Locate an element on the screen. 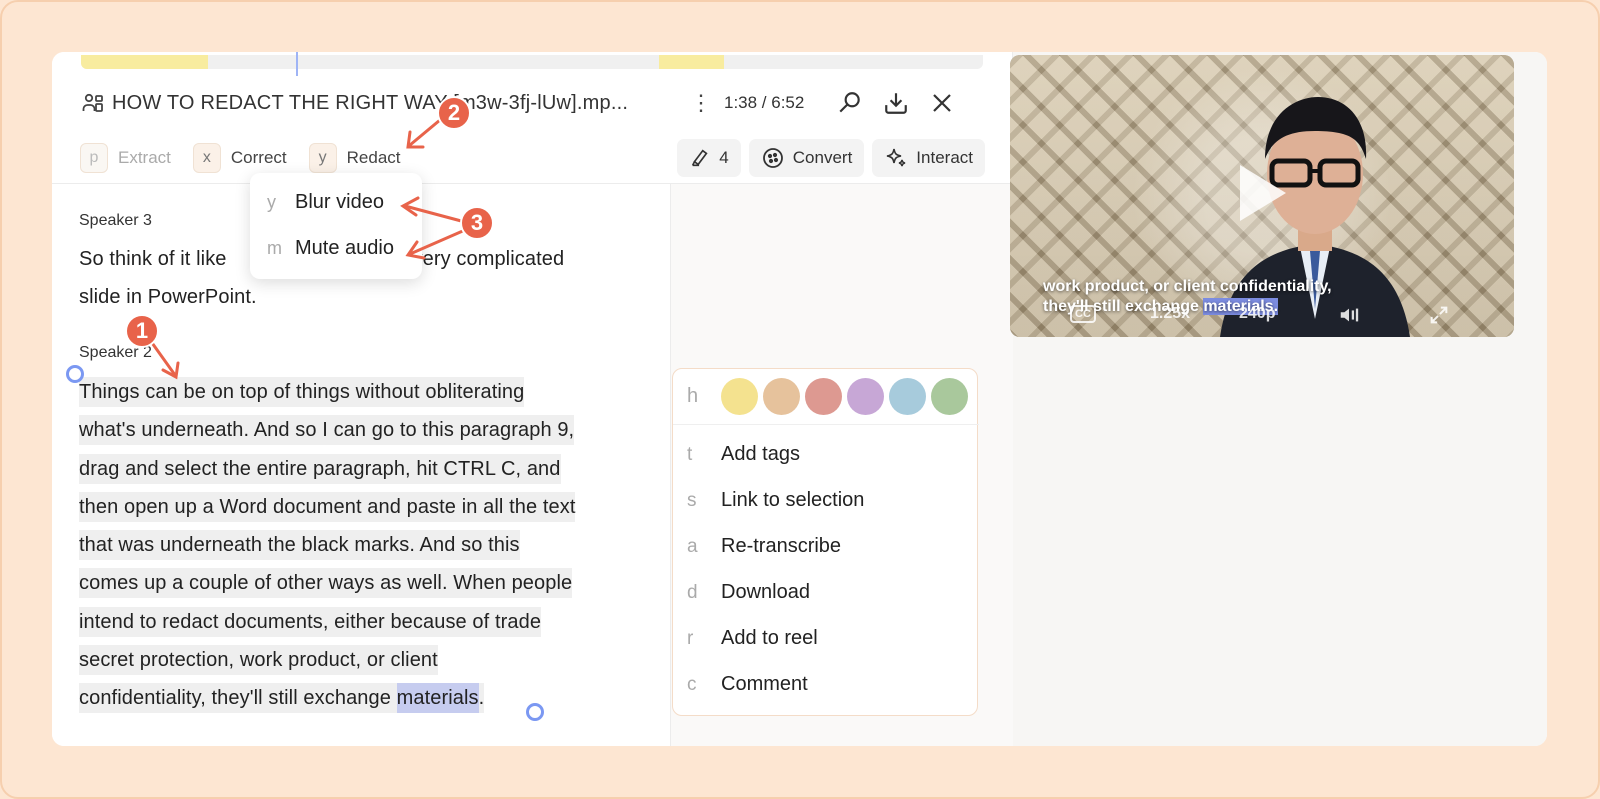 Image resolution: width=1600 pixels, height=799 pixels. add-tags-shortcut: t is located at coordinates (690, 454).